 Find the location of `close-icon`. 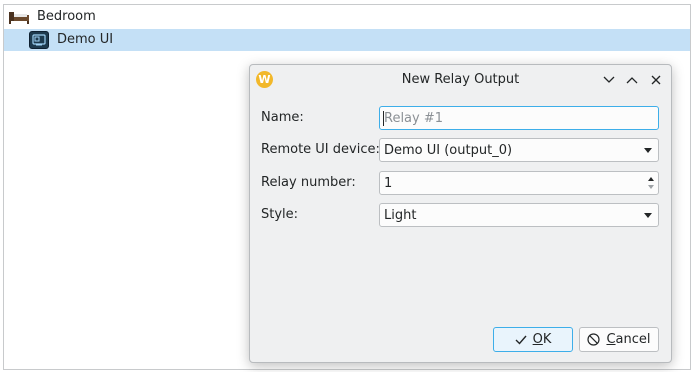

close-icon is located at coordinates (656, 80).